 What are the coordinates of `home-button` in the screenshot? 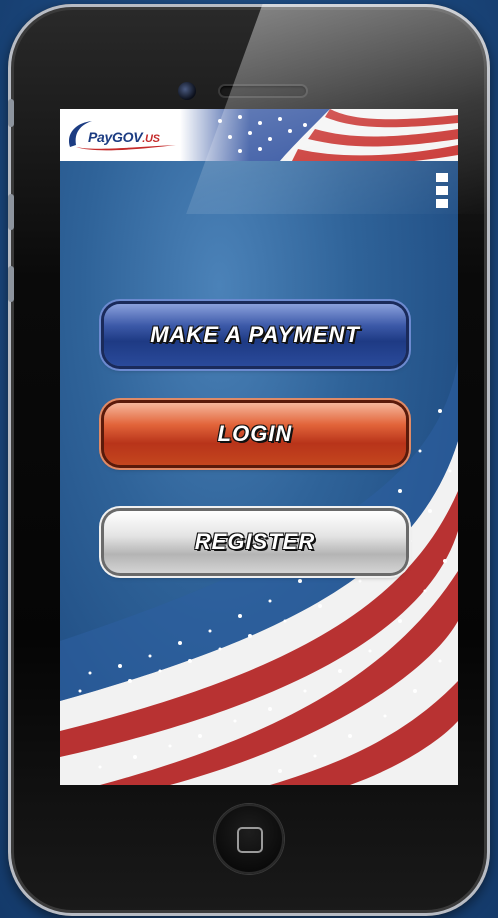 It's located at (249, 839).